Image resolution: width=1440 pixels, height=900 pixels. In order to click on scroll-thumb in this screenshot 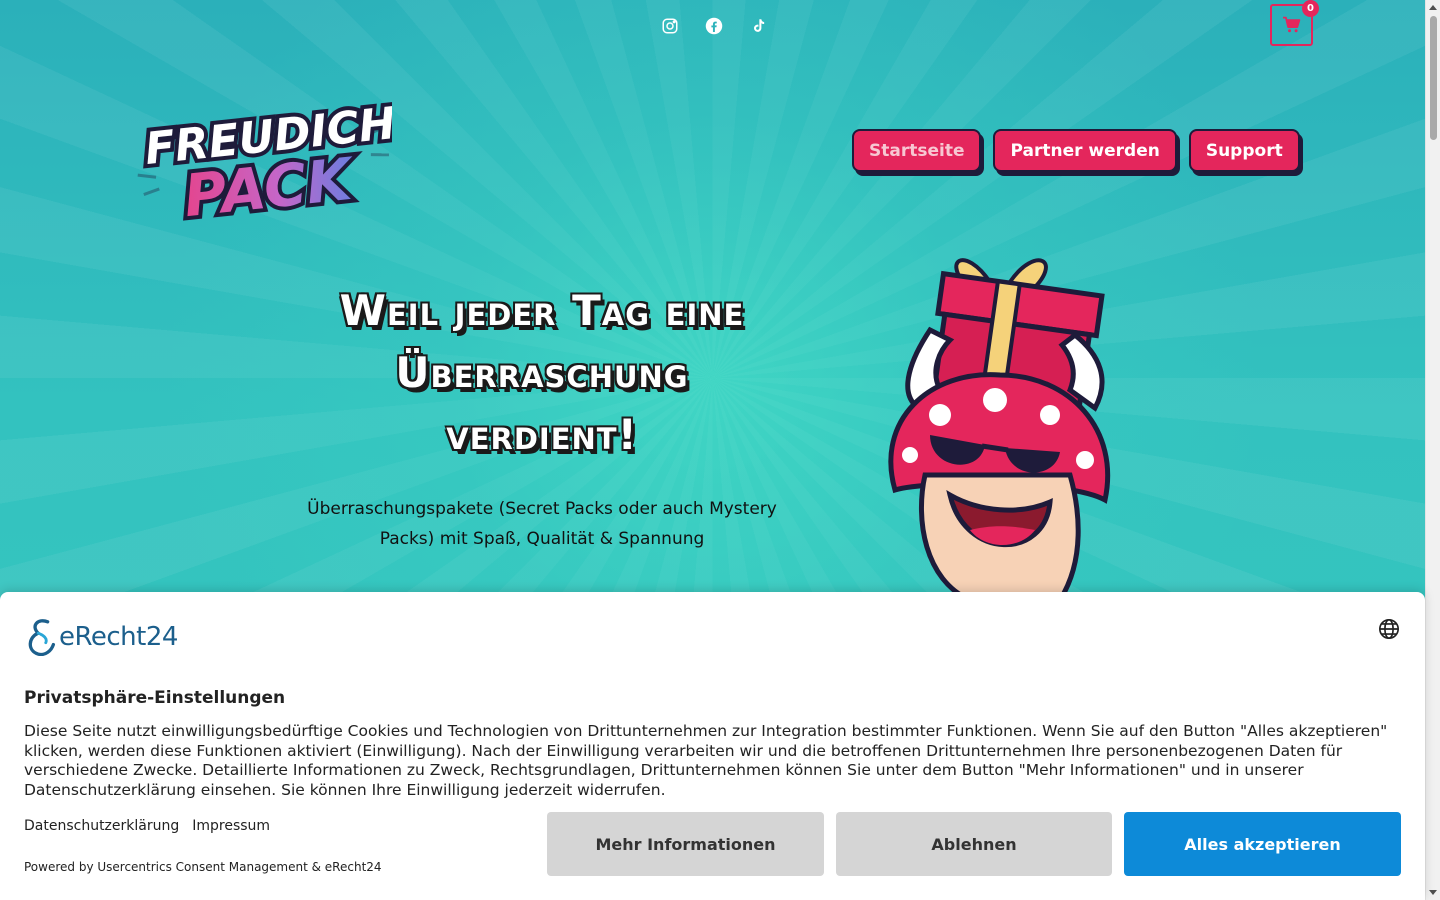, I will do `click(1433, 78)`.